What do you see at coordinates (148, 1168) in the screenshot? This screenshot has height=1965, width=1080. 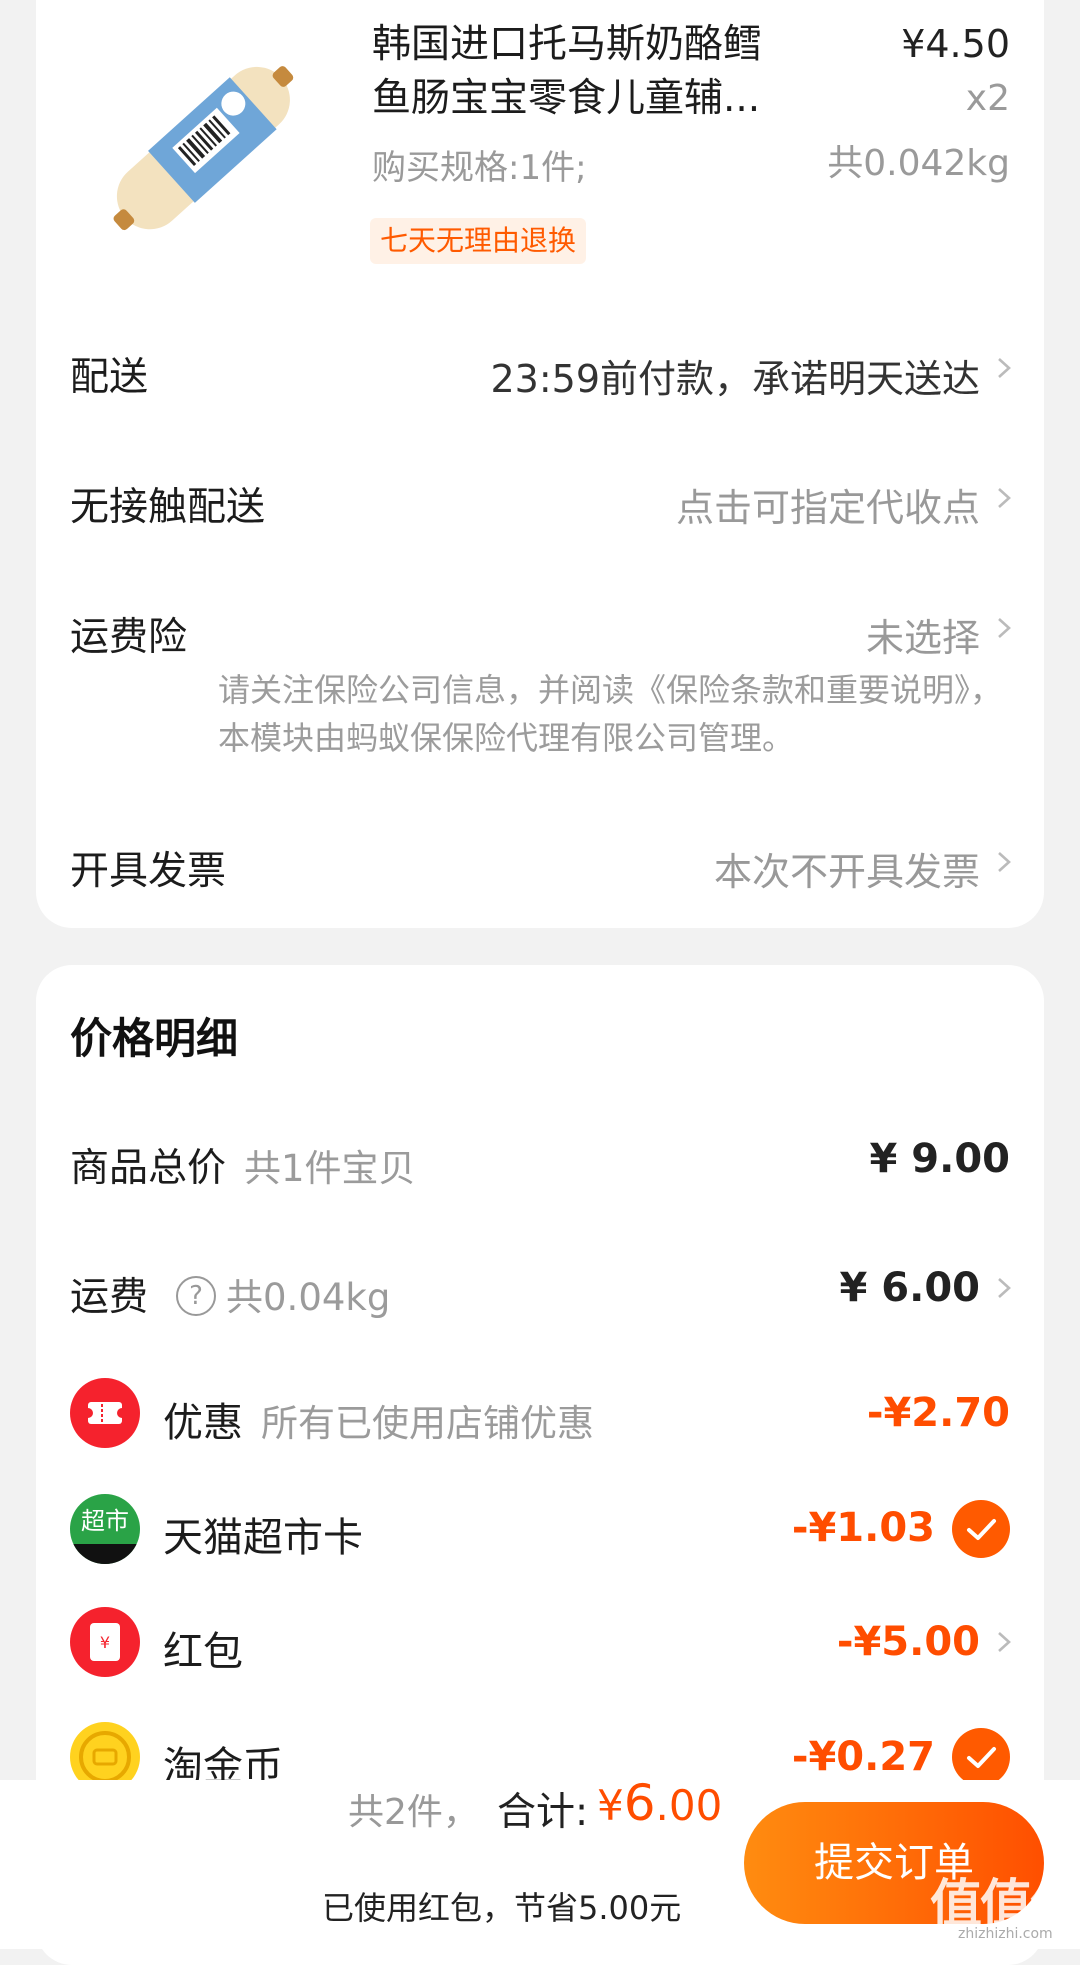 I see `goods-total-text: 商品总价` at bounding box center [148, 1168].